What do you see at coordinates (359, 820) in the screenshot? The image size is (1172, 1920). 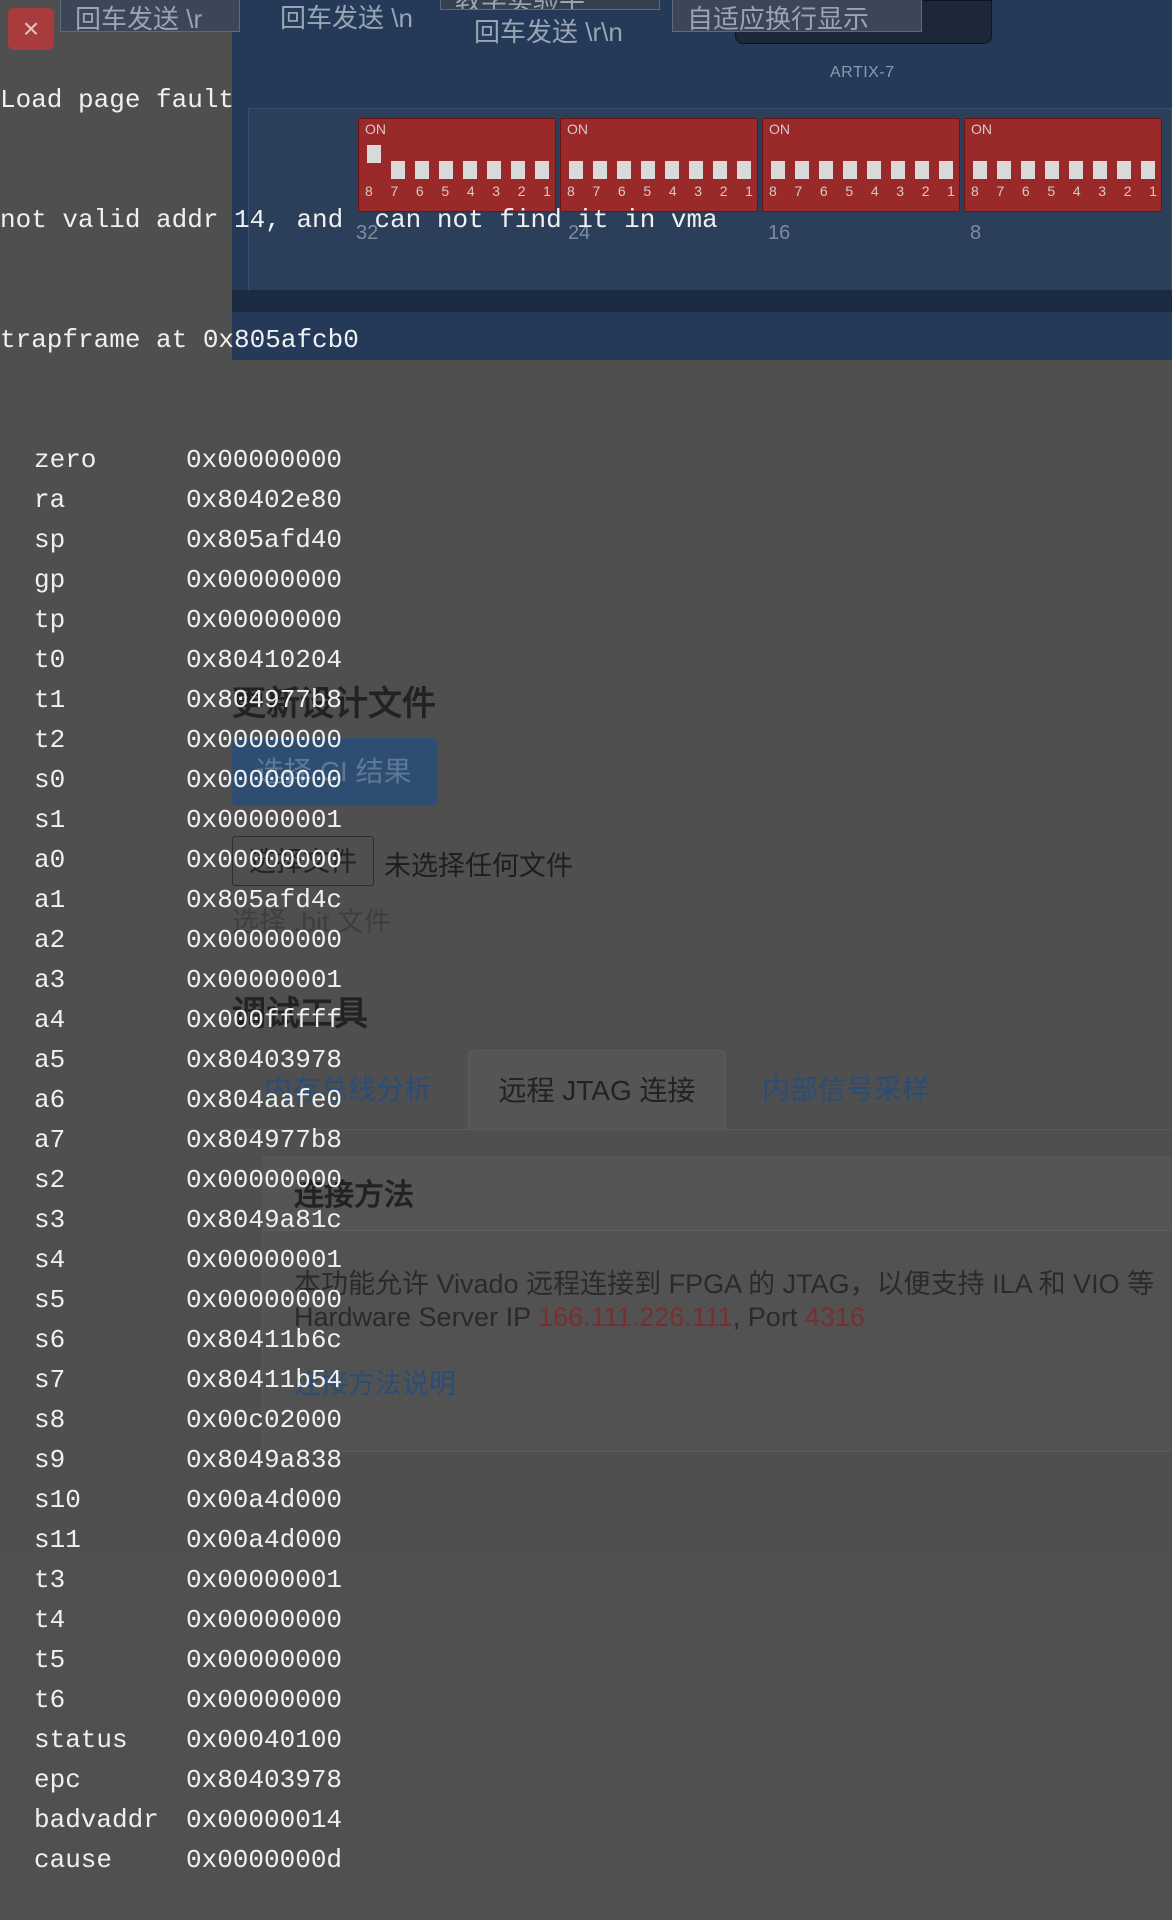 I see `register-row: s1 0x00000001` at bounding box center [359, 820].